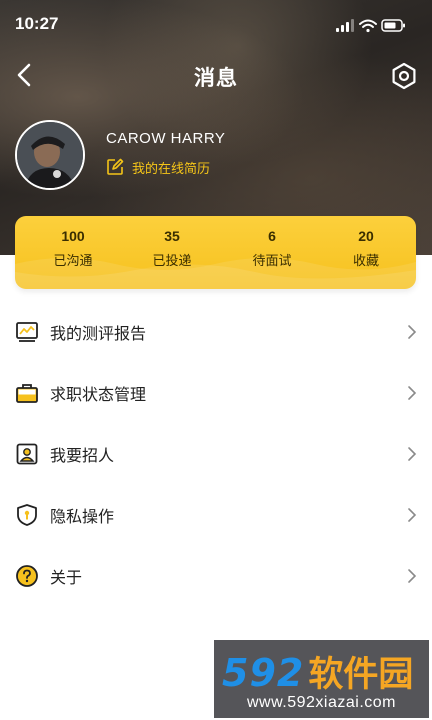 This screenshot has width=432, height=720. Describe the element at coordinates (98, 333) in the screenshot. I see `menu-label: 我的测评报告` at that location.